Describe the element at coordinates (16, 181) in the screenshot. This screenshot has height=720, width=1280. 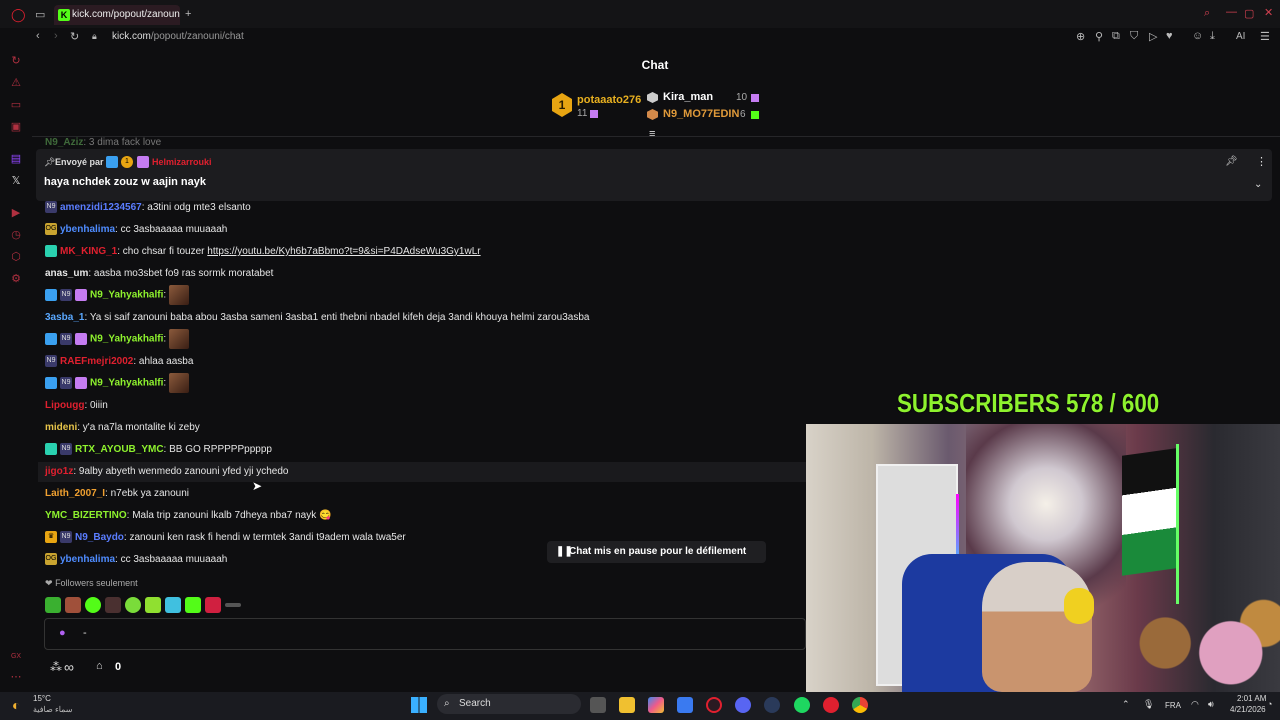
I see `x-twitter-icon: 𝕏` at that location.